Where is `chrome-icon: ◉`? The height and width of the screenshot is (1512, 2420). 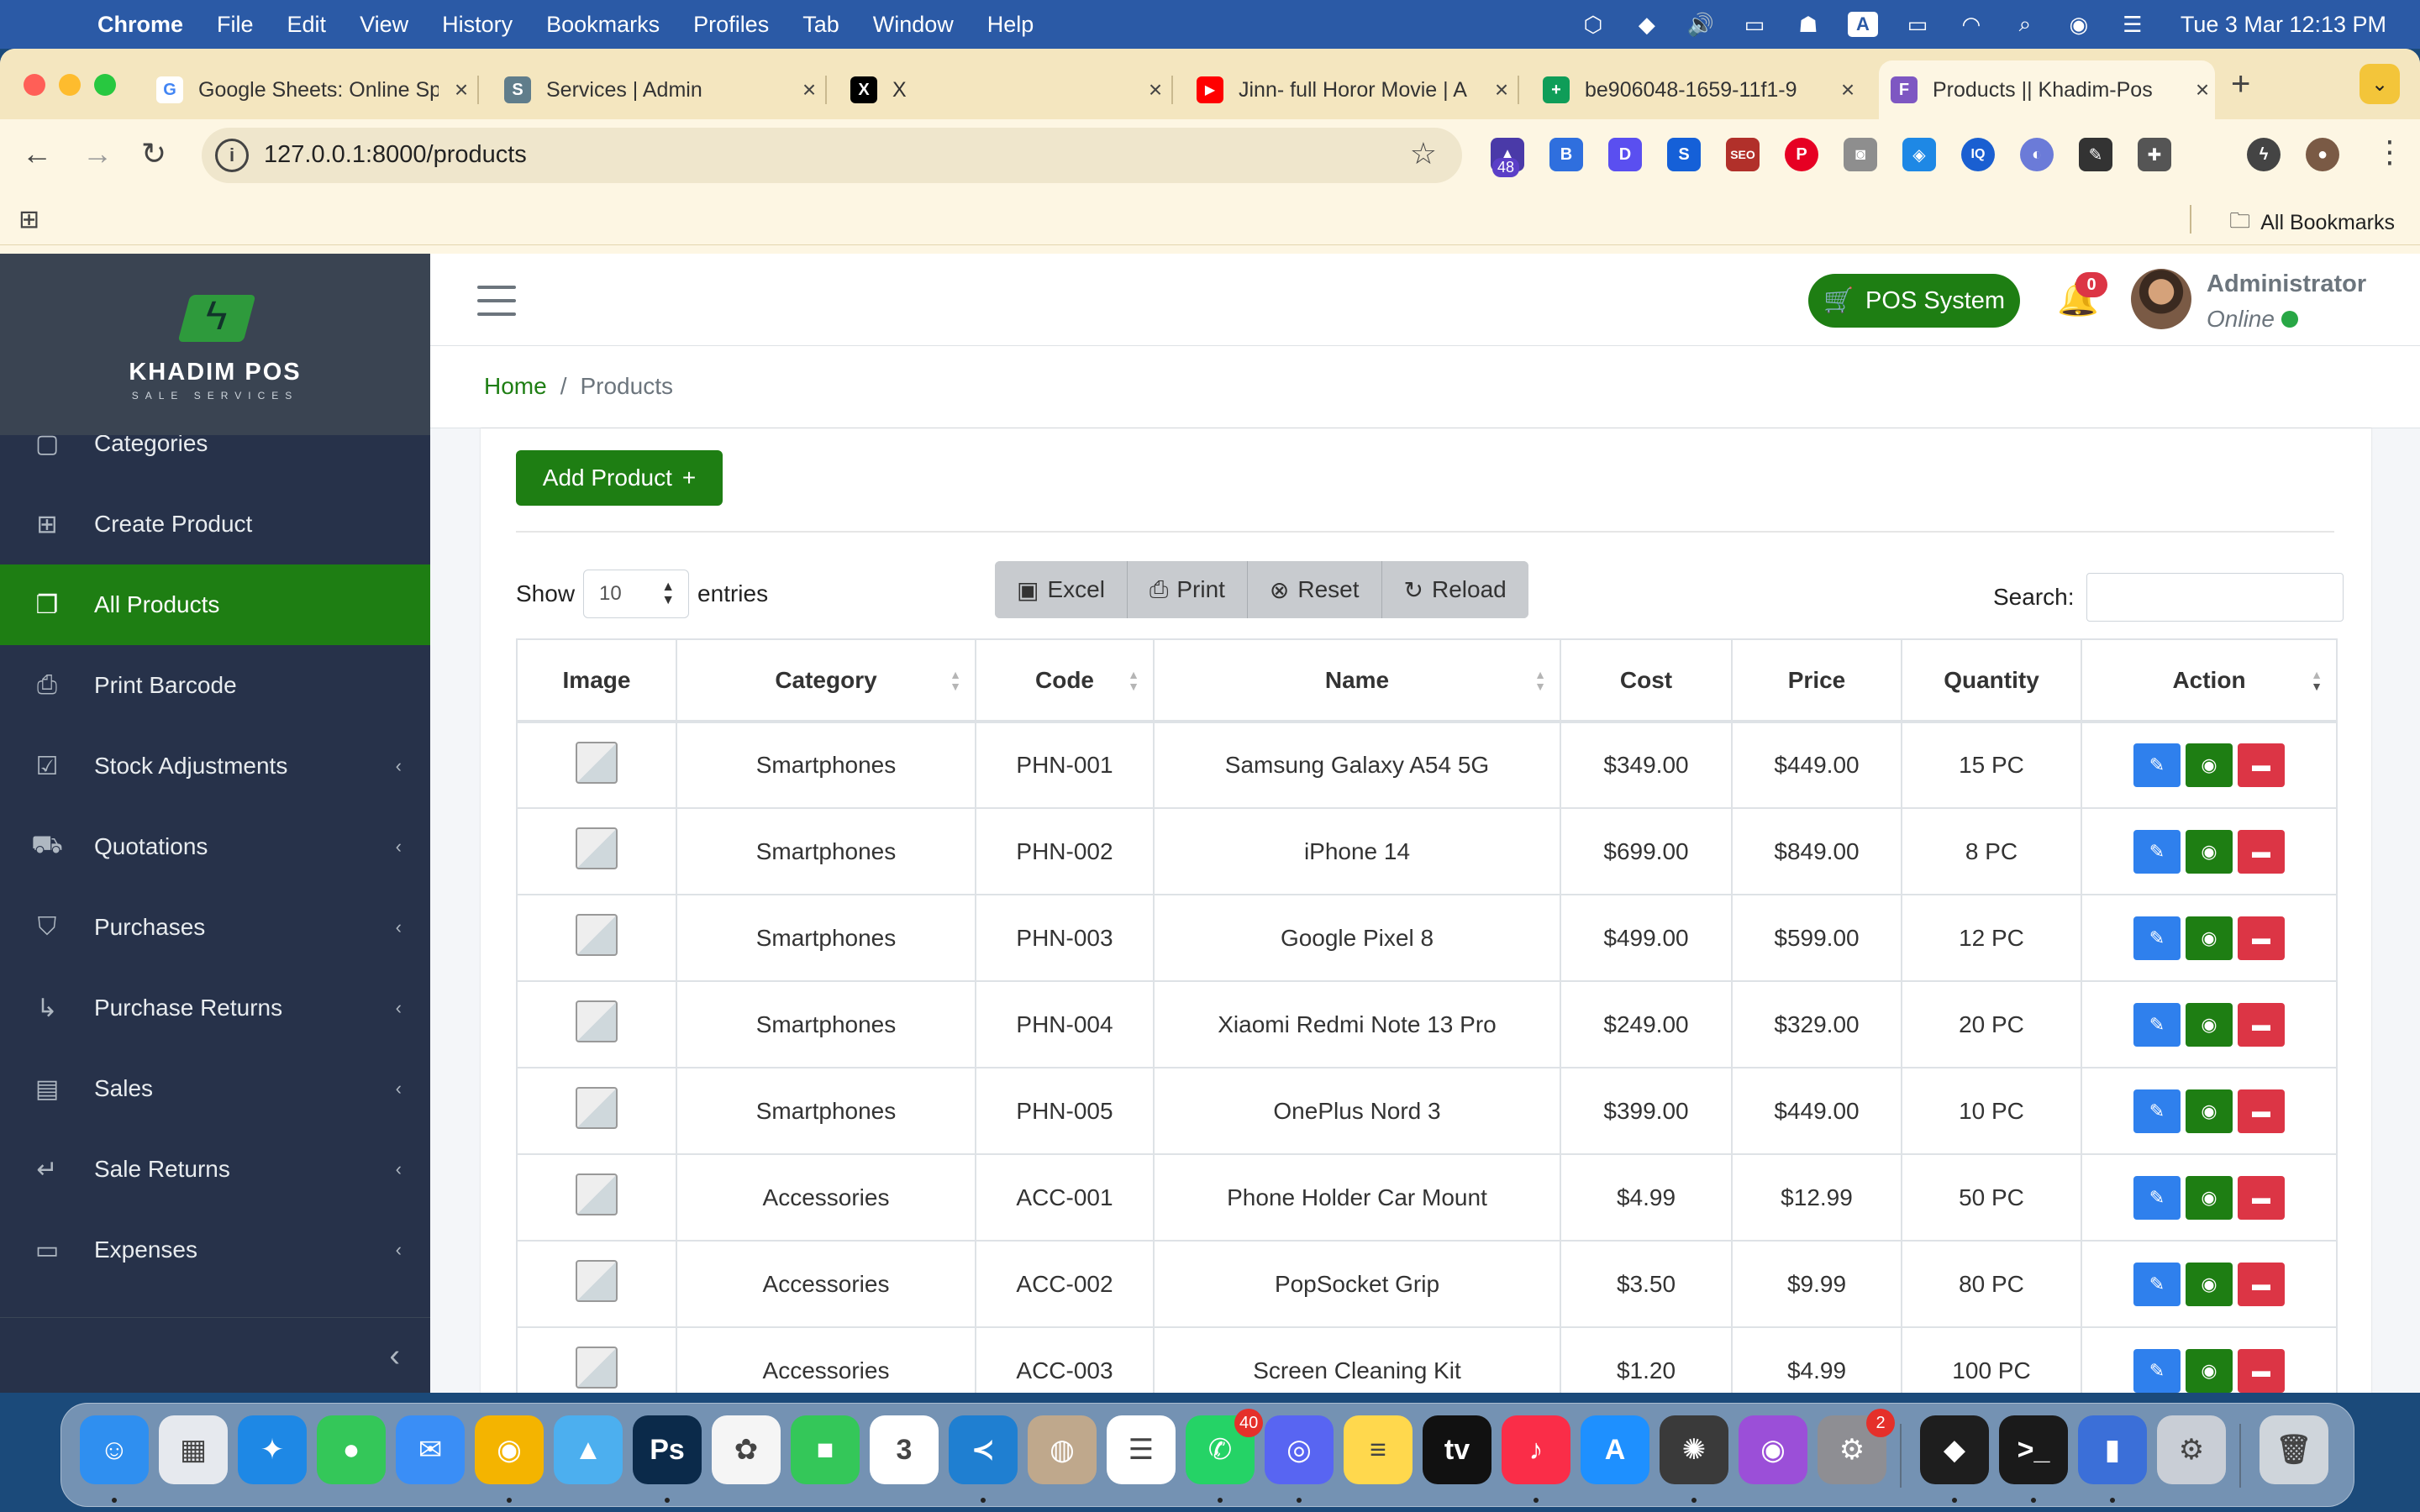 chrome-icon: ◉ is located at coordinates (510, 1449).